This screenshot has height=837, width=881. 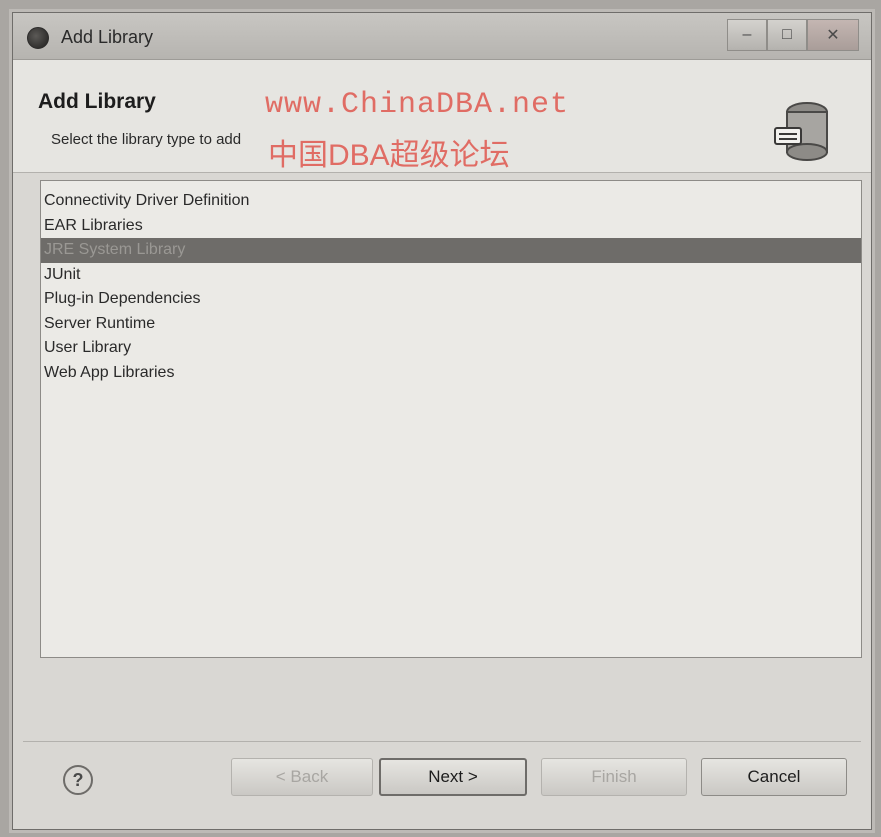 I want to click on finish-button: Finish, so click(x=614, y=777).